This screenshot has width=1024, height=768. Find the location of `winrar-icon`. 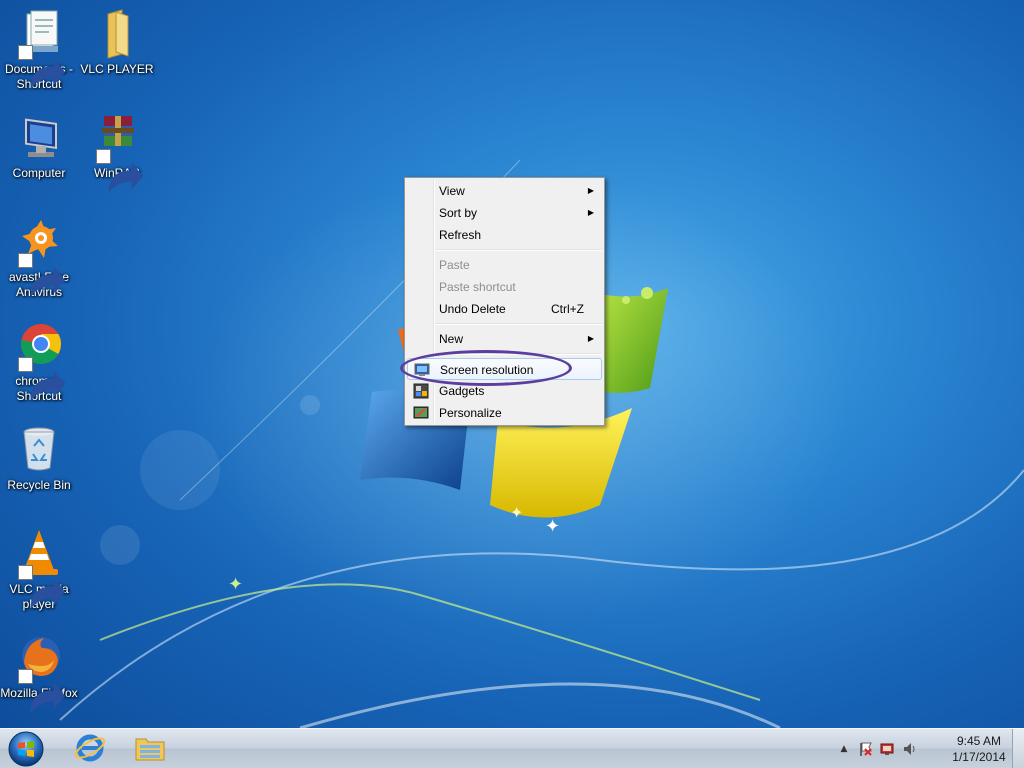

winrar-icon is located at coordinates (118, 153).